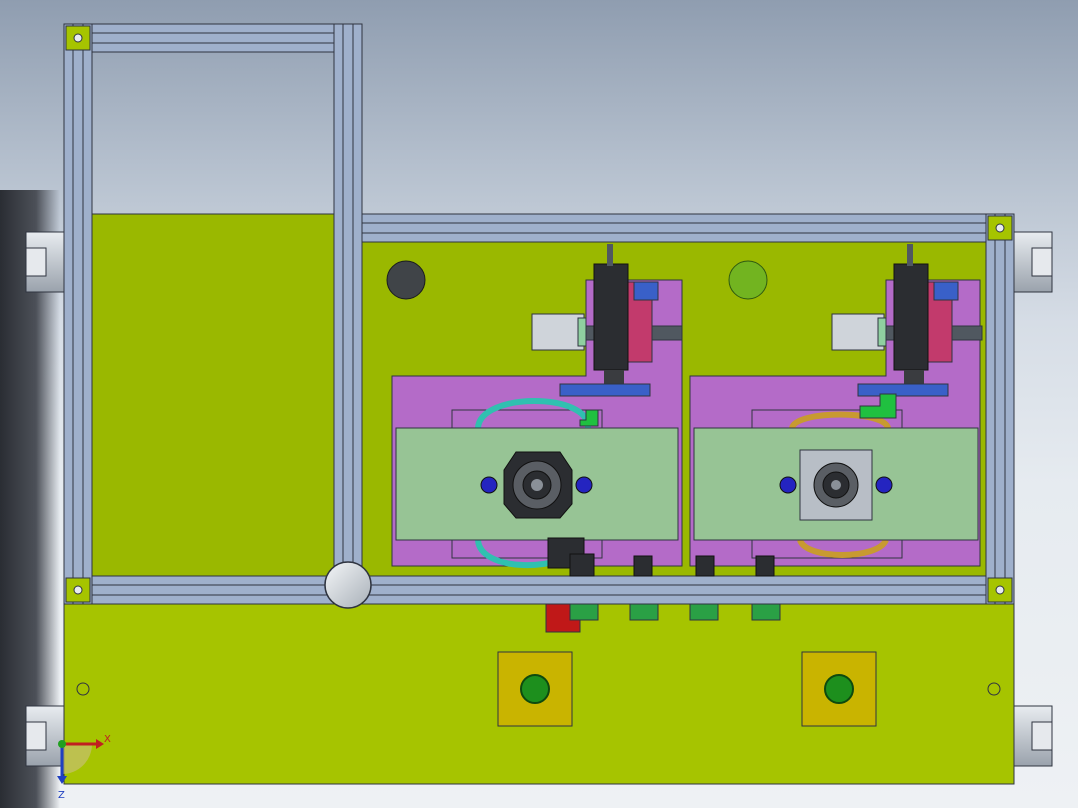  I want to click on frame-profile-middle, so click(539, 590).